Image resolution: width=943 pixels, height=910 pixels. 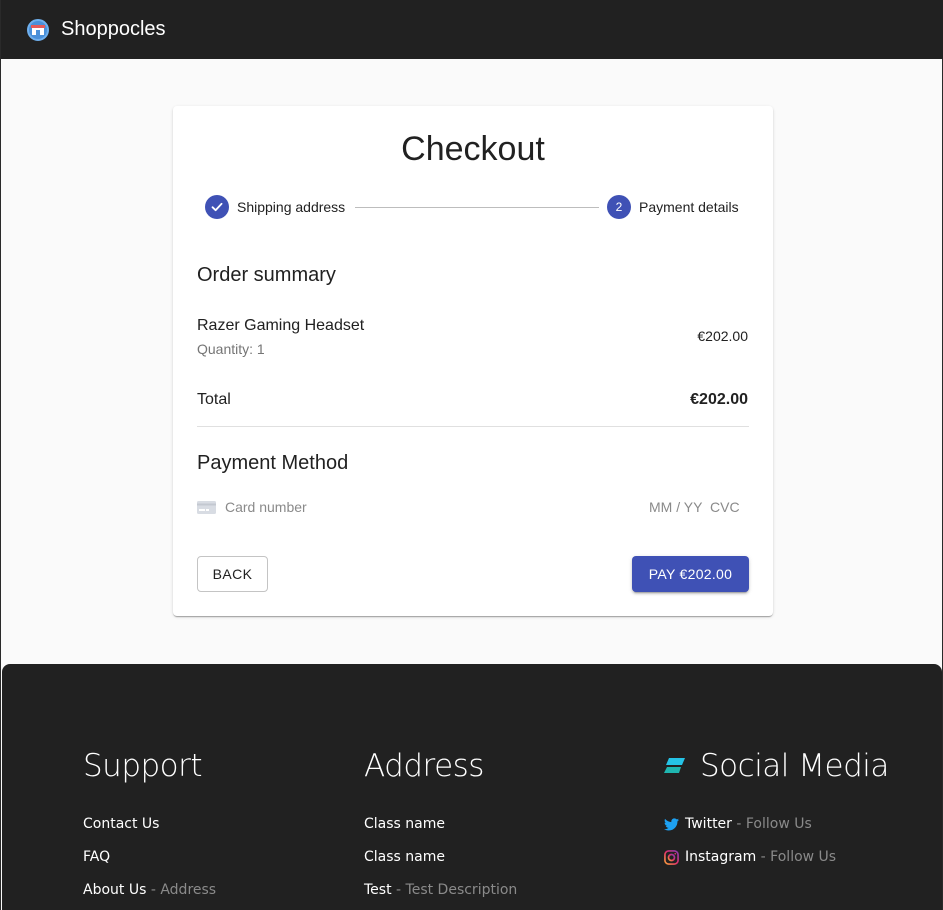 What do you see at coordinates (266, 275) in the screenshot?
I see `order-summary-heading: Order summary` at bounding box center [266, 275].